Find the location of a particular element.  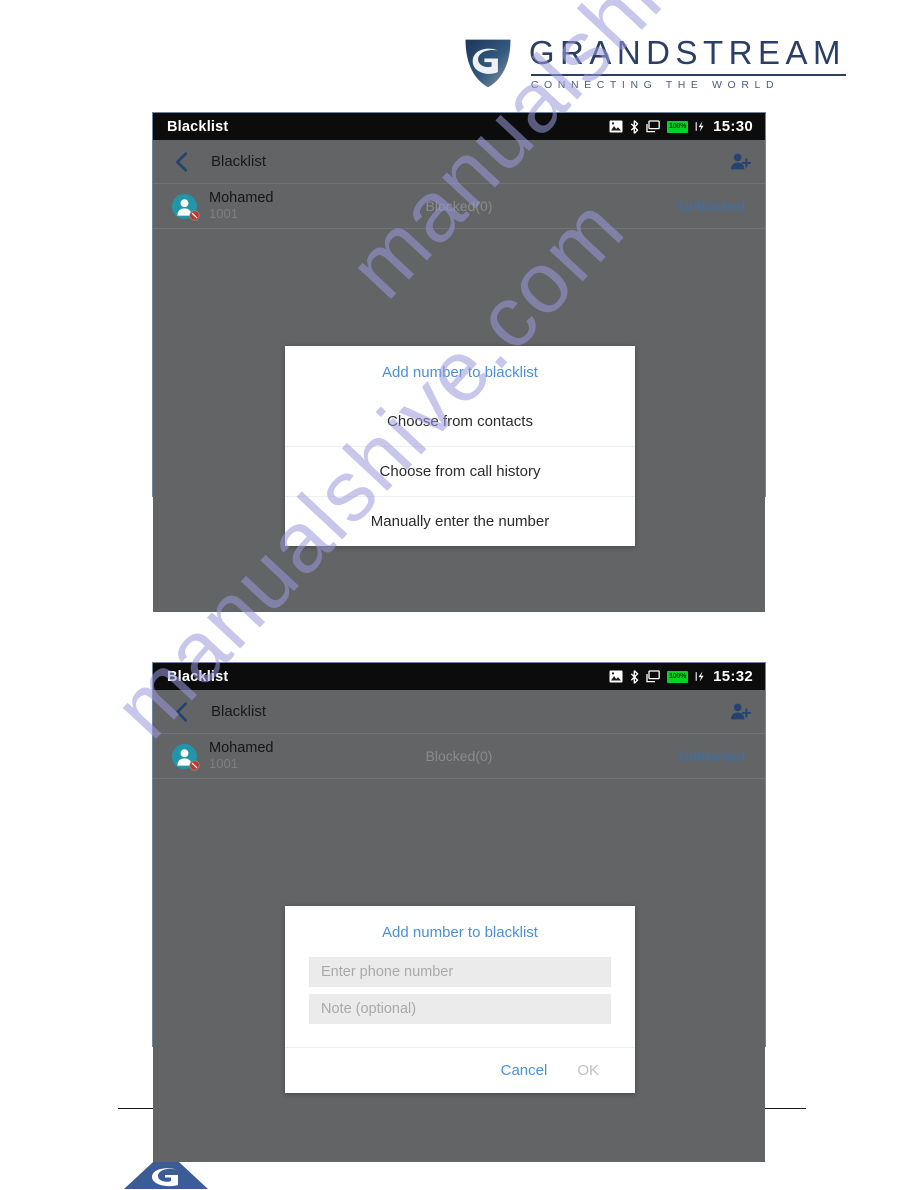

brand-tagline: CONNECTING THE WORLD is located at coordinates (655, 85).